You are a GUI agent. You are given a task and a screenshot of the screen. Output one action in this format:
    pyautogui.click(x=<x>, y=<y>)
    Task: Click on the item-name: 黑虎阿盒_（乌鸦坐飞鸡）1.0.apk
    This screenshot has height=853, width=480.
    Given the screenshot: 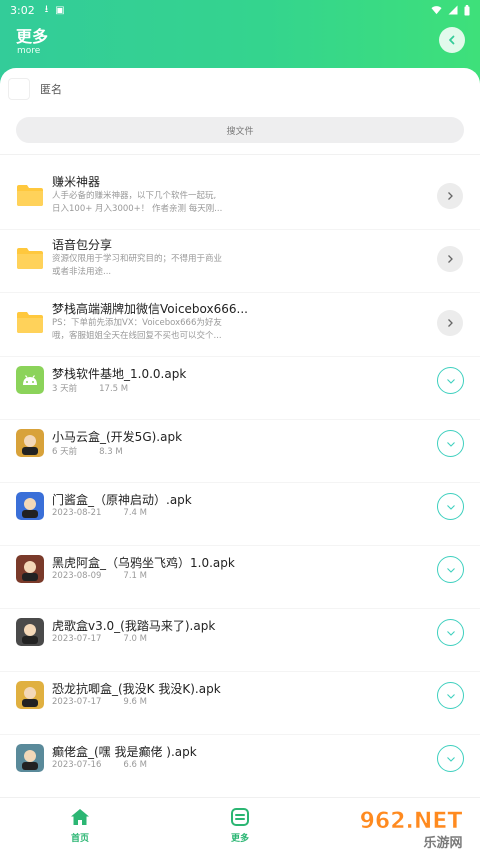 What is the action you would take?
    pyautogui.click(x=143, y=563)
    